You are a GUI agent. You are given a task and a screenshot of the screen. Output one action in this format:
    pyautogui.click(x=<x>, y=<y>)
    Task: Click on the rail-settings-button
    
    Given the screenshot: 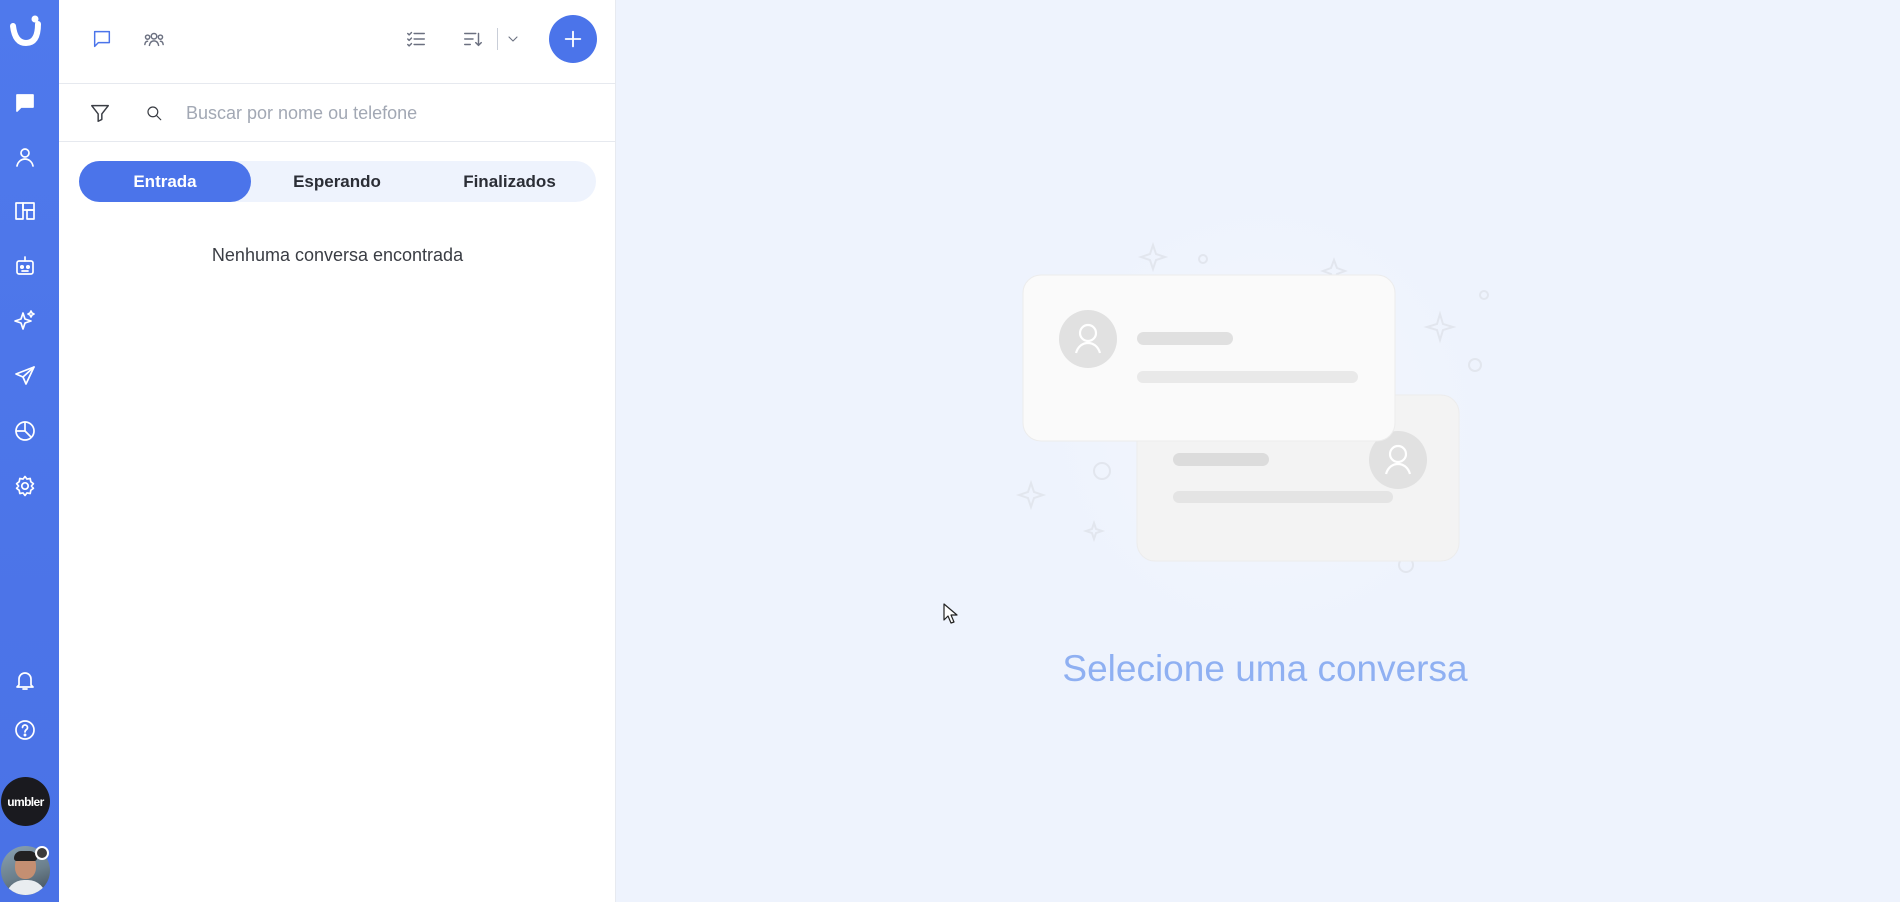 What is the action you would take?
    pyautogui.click(x=25, y=486)
    